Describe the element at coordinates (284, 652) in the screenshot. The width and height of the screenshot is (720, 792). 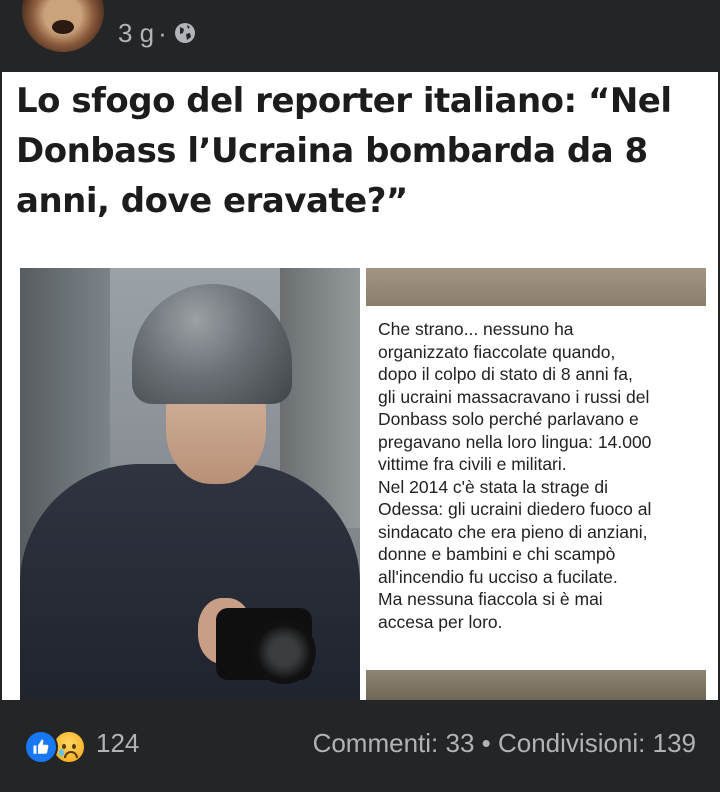
I see `photo-camera-lens` at that location.